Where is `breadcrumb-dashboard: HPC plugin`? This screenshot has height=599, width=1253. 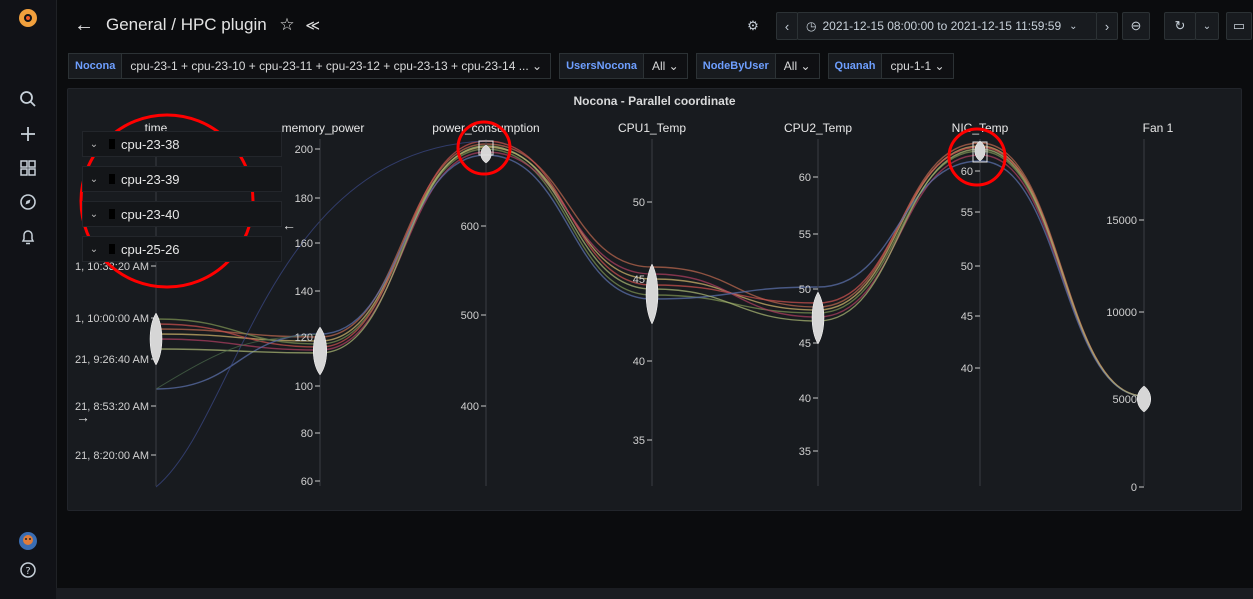
breadcrumb-dashboard: HPC plugin is located at coordinates (224, 24).